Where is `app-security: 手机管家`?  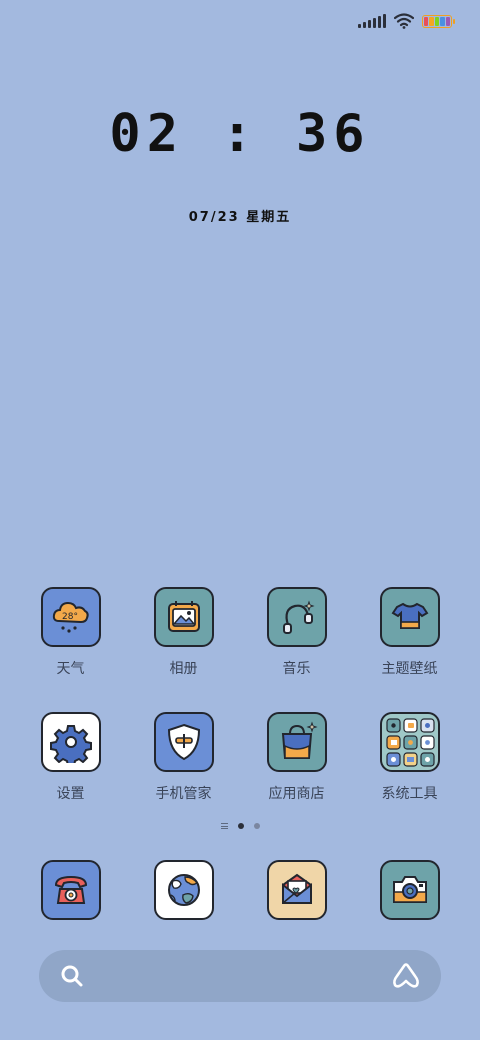 app-security: 手机管家 is located at coordinates (183, 757).